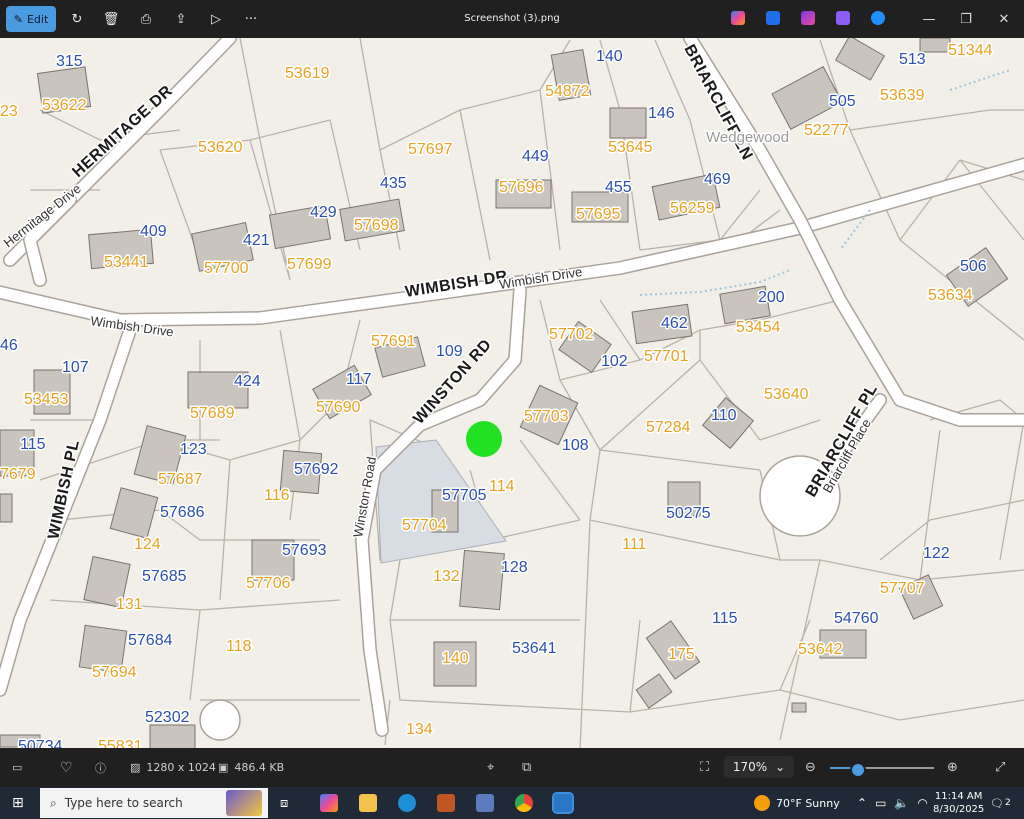  Describe the element at coordinates (446, 803) in the screenshot. I see `media-player-icon` at that location.